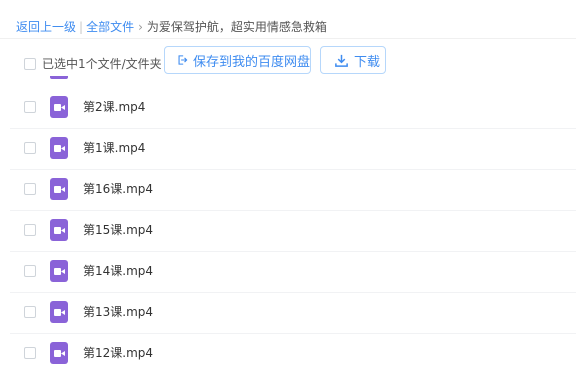 The width and height of the screenshot is (576, 373). Describe the element at coordinates (118, 271) in the screenshot. I see `file-name: 第14课.mp4` at that location.